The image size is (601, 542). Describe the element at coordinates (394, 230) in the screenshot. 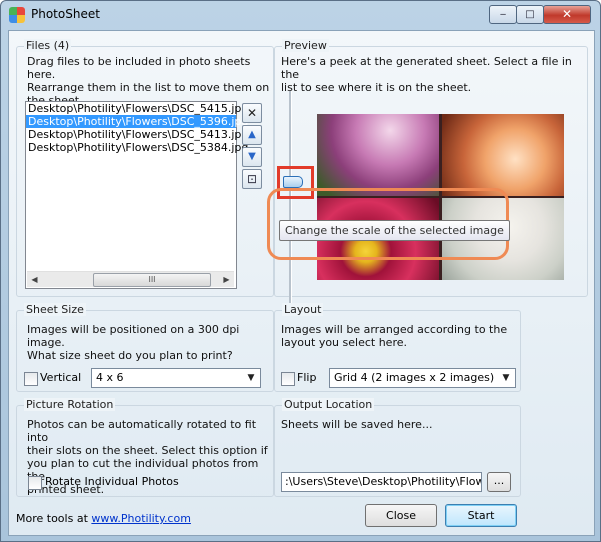

I see `scale-tooltip: Change the scale of the selected image` at that location.